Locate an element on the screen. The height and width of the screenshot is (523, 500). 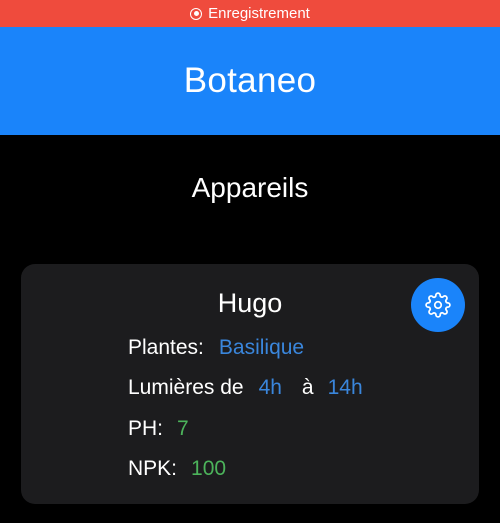
light-label: Lumières de is located at coordinates (186, 387).